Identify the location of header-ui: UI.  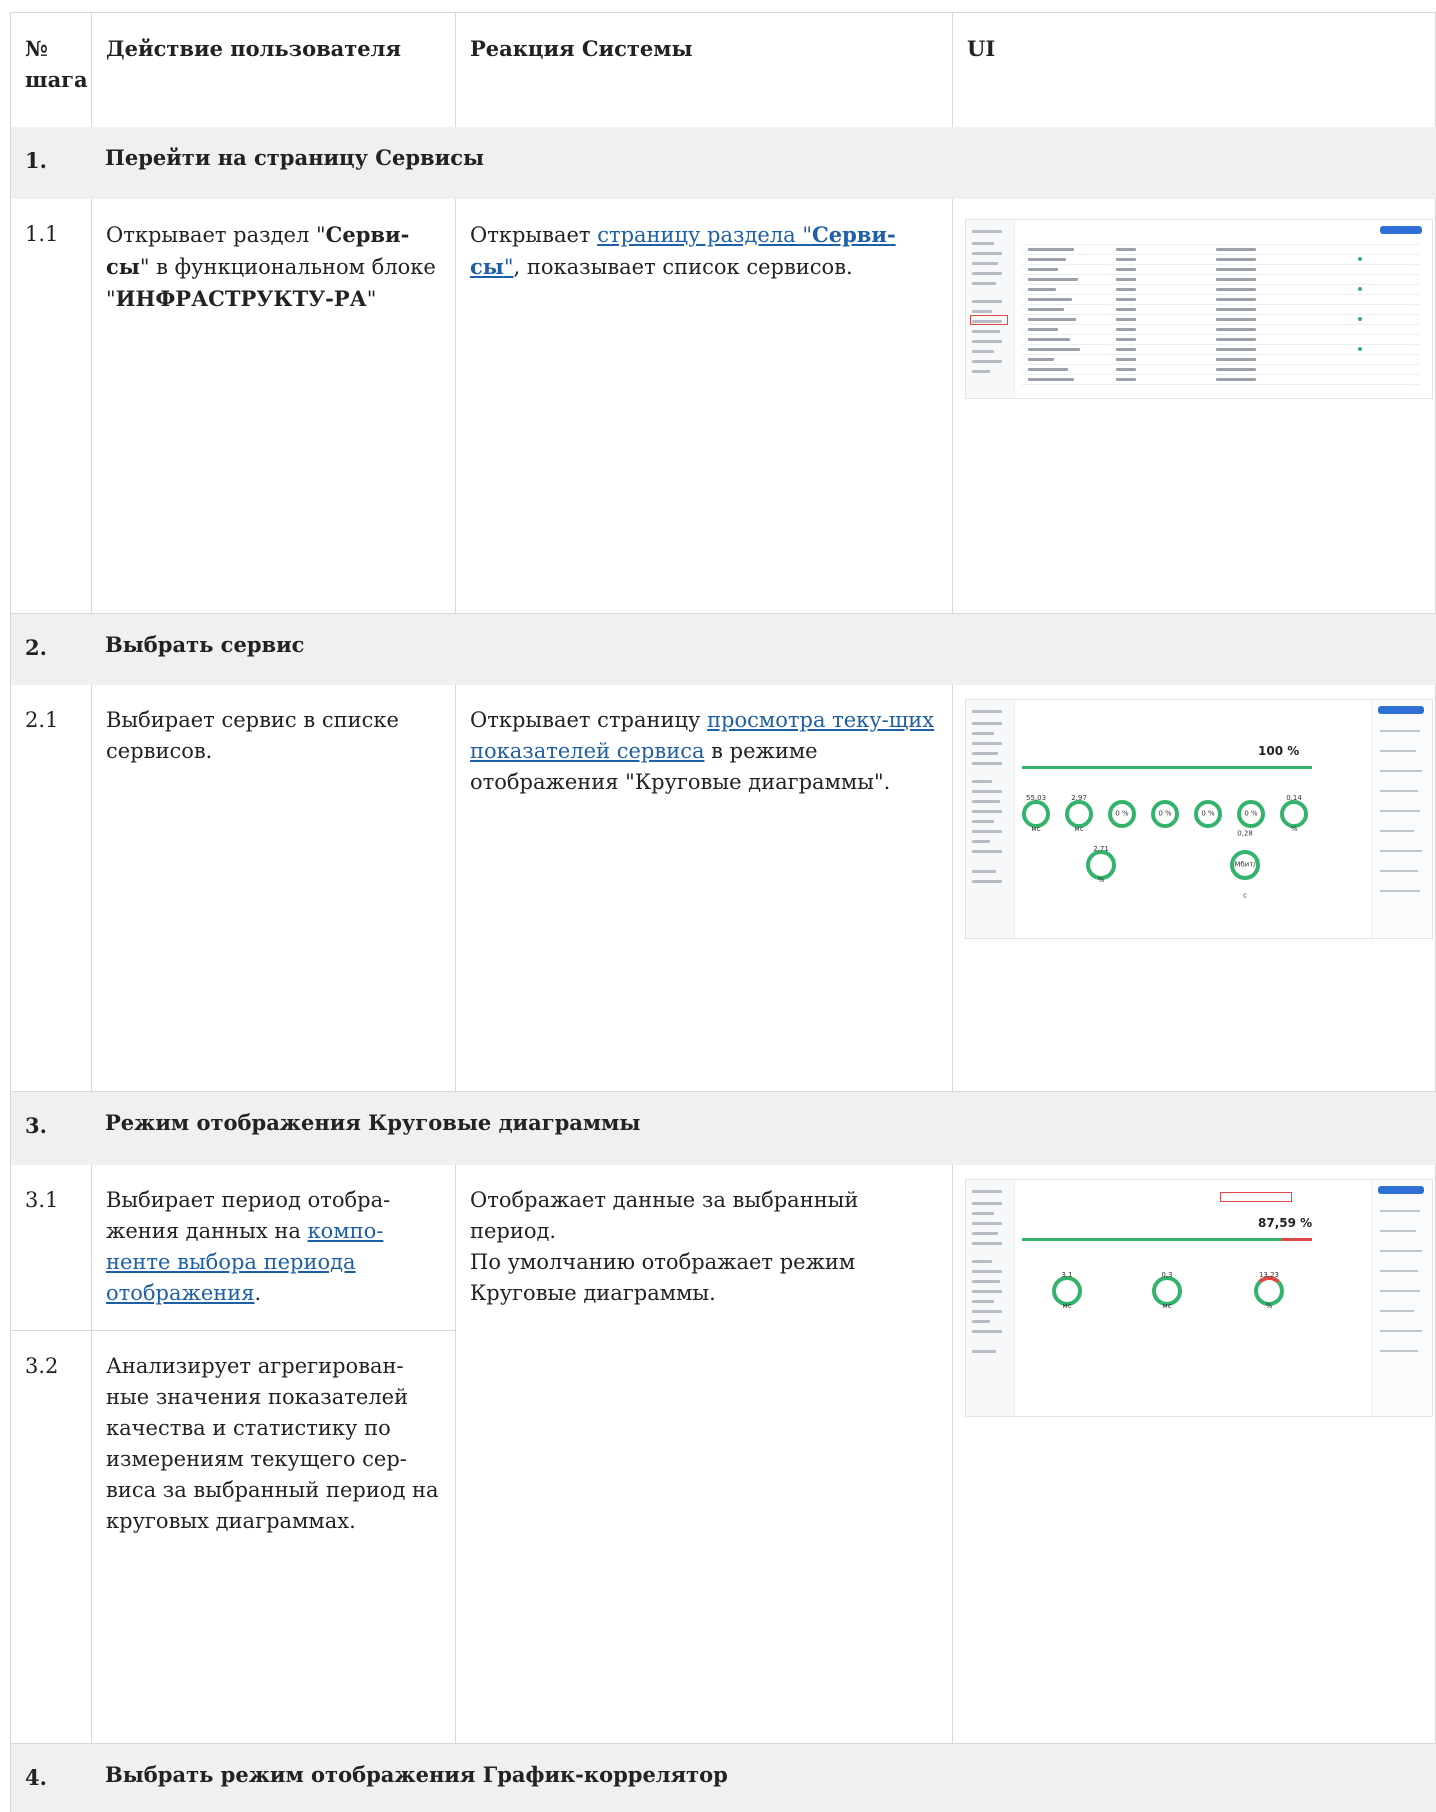
(1194, 70).